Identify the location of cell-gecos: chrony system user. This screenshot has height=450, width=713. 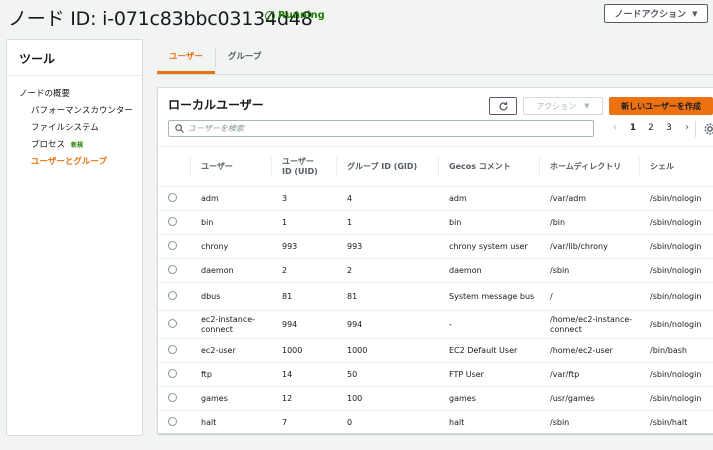
(488, 246).